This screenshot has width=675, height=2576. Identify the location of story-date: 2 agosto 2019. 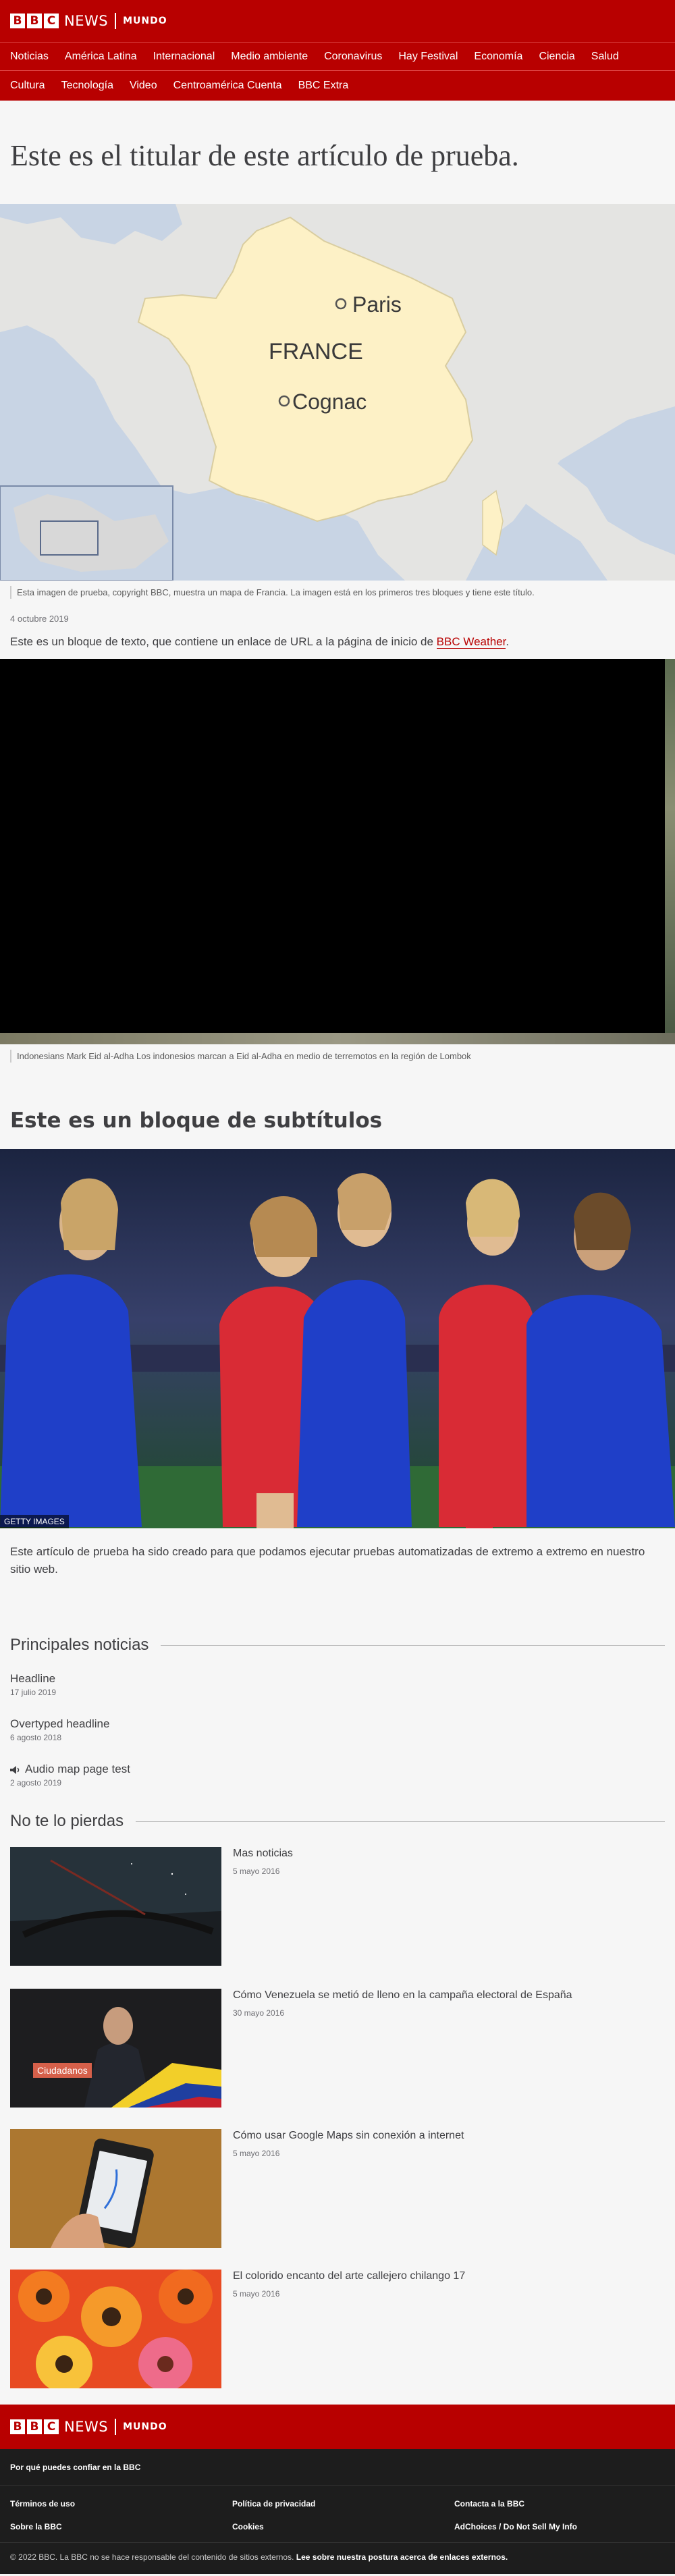
(36, 1783).